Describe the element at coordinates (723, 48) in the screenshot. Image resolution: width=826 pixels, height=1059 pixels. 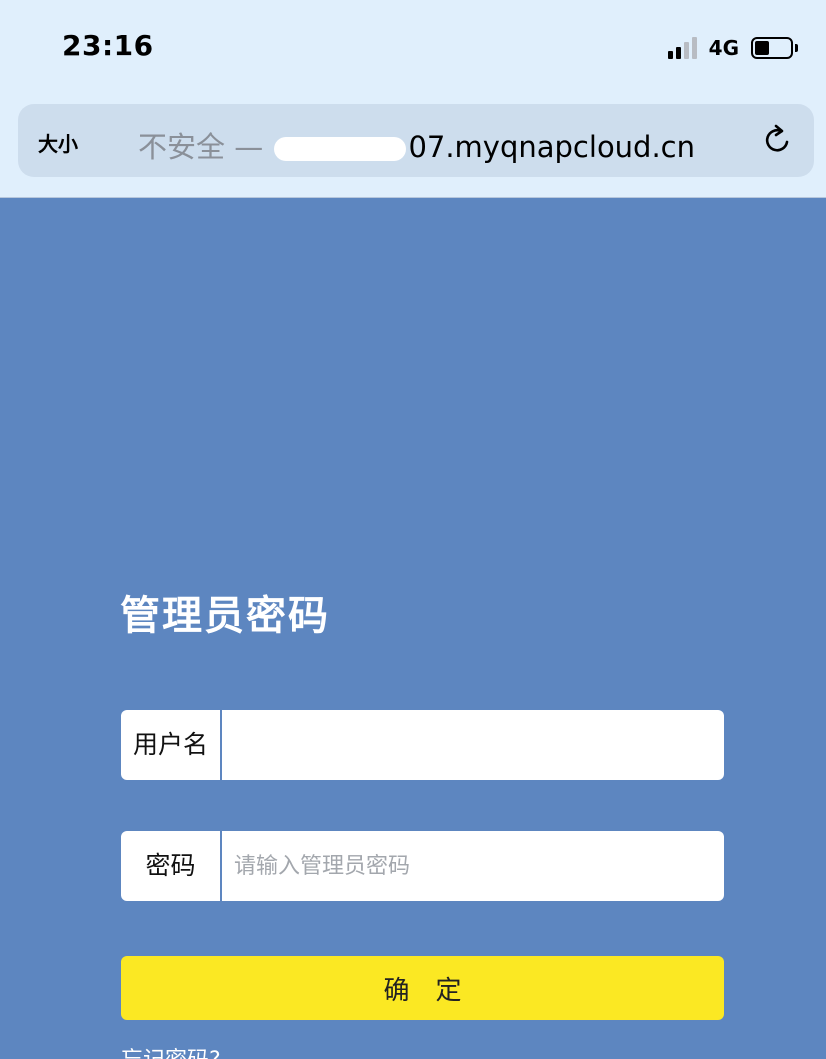
I see `network-type: 4G` at that location.